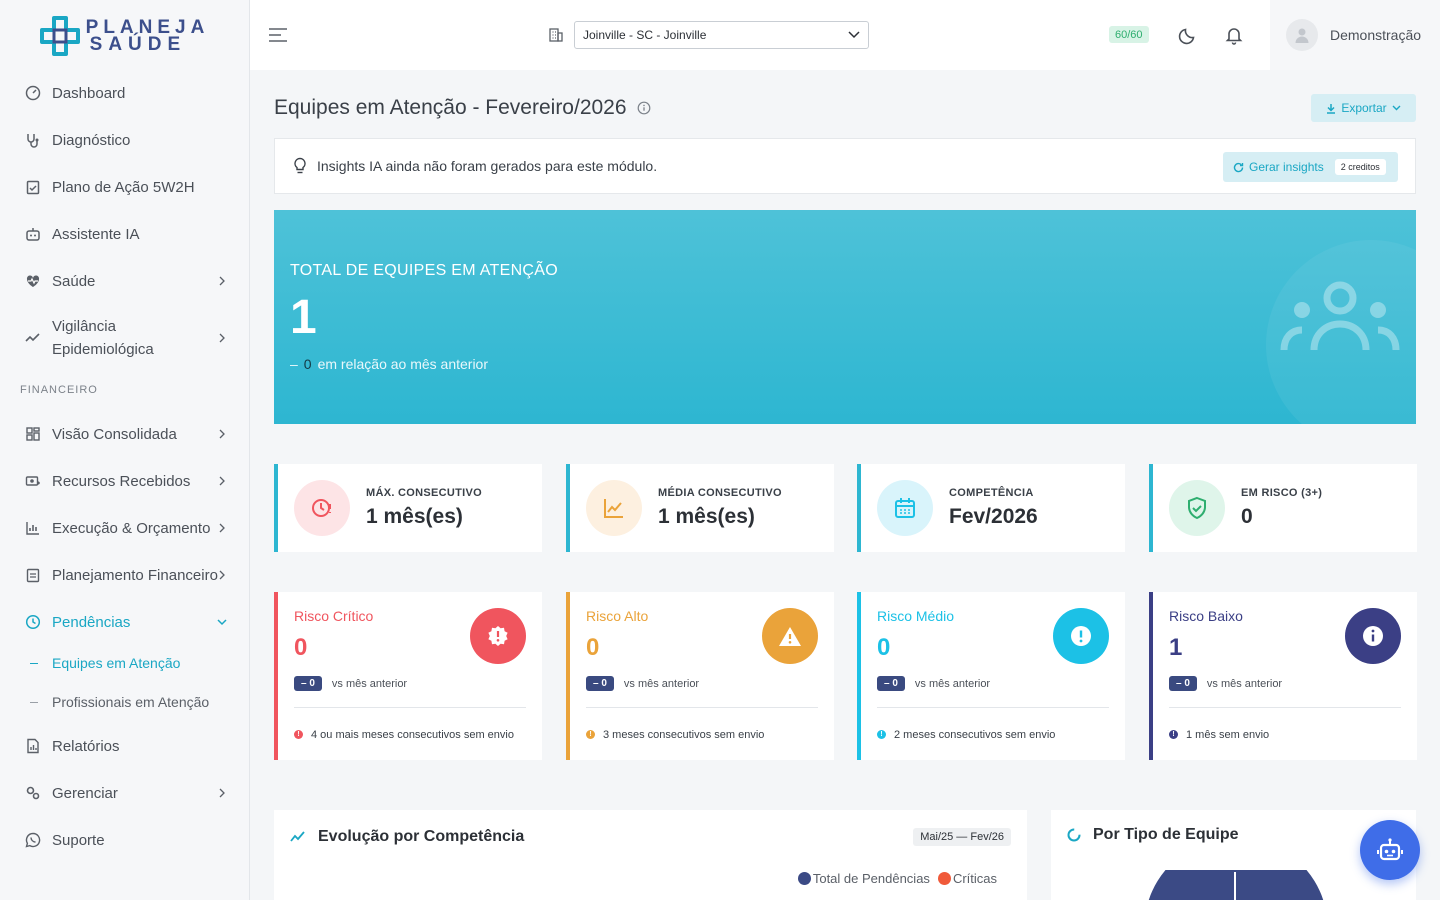  Describe the element at coordinates (33, 481) in the screenshot. I see `money-icon` at that location.